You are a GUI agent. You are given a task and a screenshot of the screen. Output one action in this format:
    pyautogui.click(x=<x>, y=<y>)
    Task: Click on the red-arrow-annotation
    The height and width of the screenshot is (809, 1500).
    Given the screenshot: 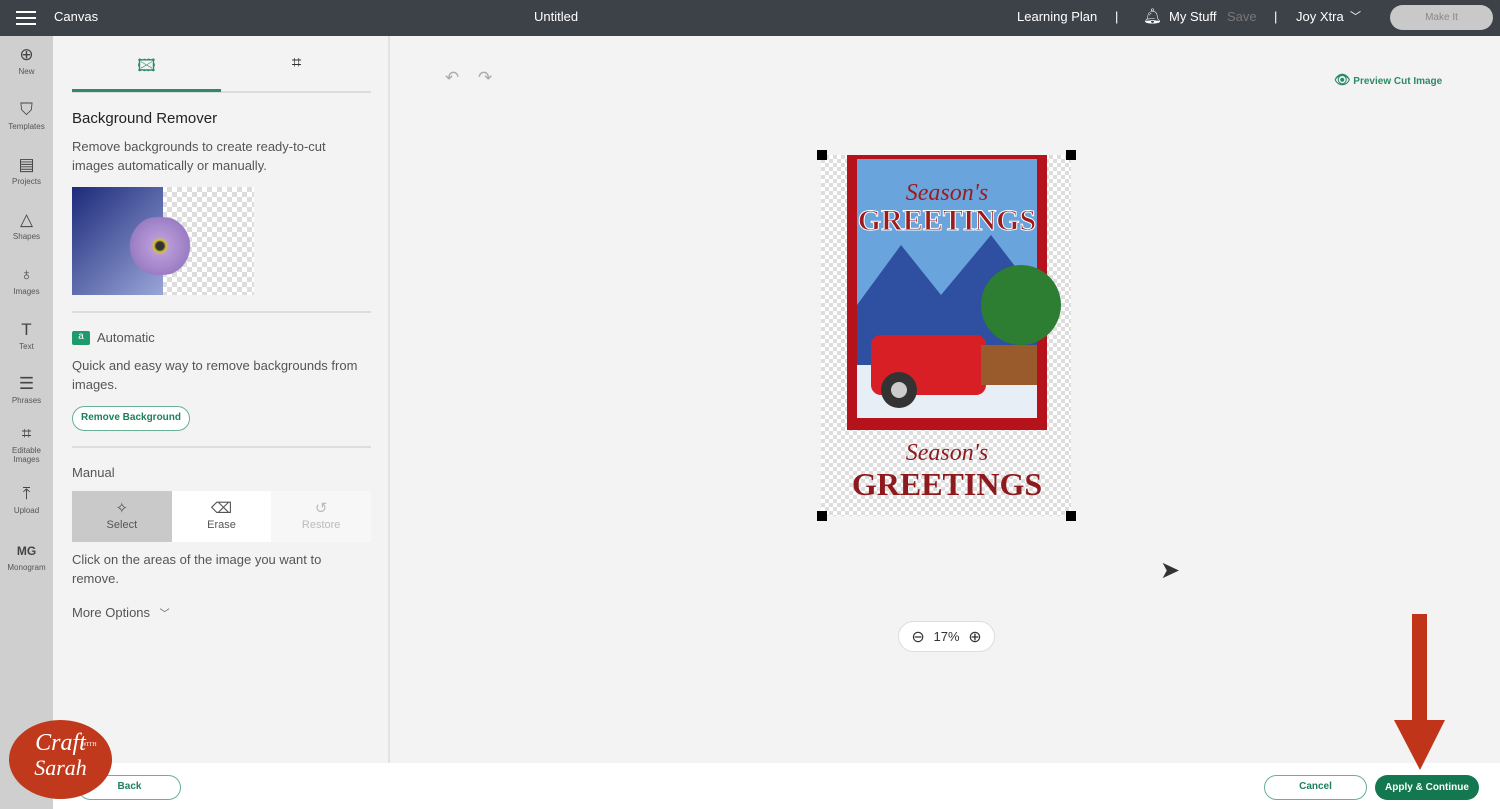 What is the action you would take?
    pyautogui.click(x=1419, y=692)
    